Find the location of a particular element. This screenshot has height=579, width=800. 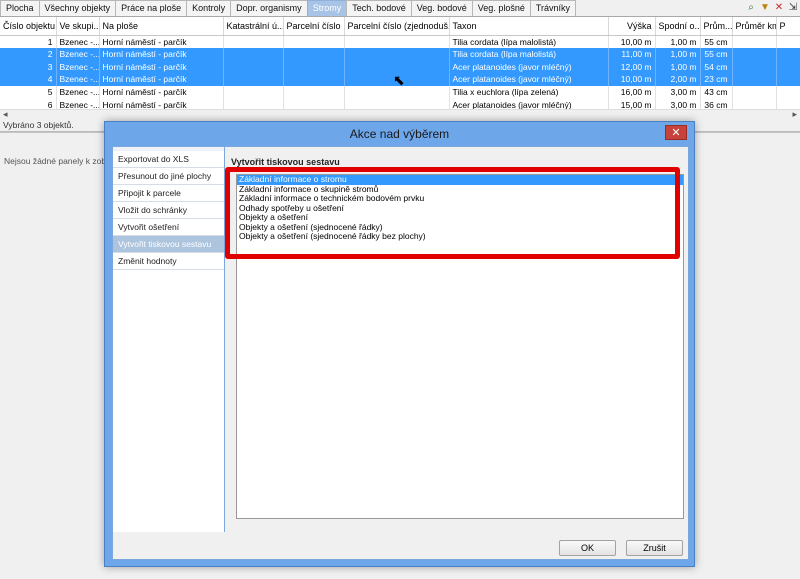

cell-taxon: Tilia x euchlora (lípa zelená) is located at coordinates (529, 92).